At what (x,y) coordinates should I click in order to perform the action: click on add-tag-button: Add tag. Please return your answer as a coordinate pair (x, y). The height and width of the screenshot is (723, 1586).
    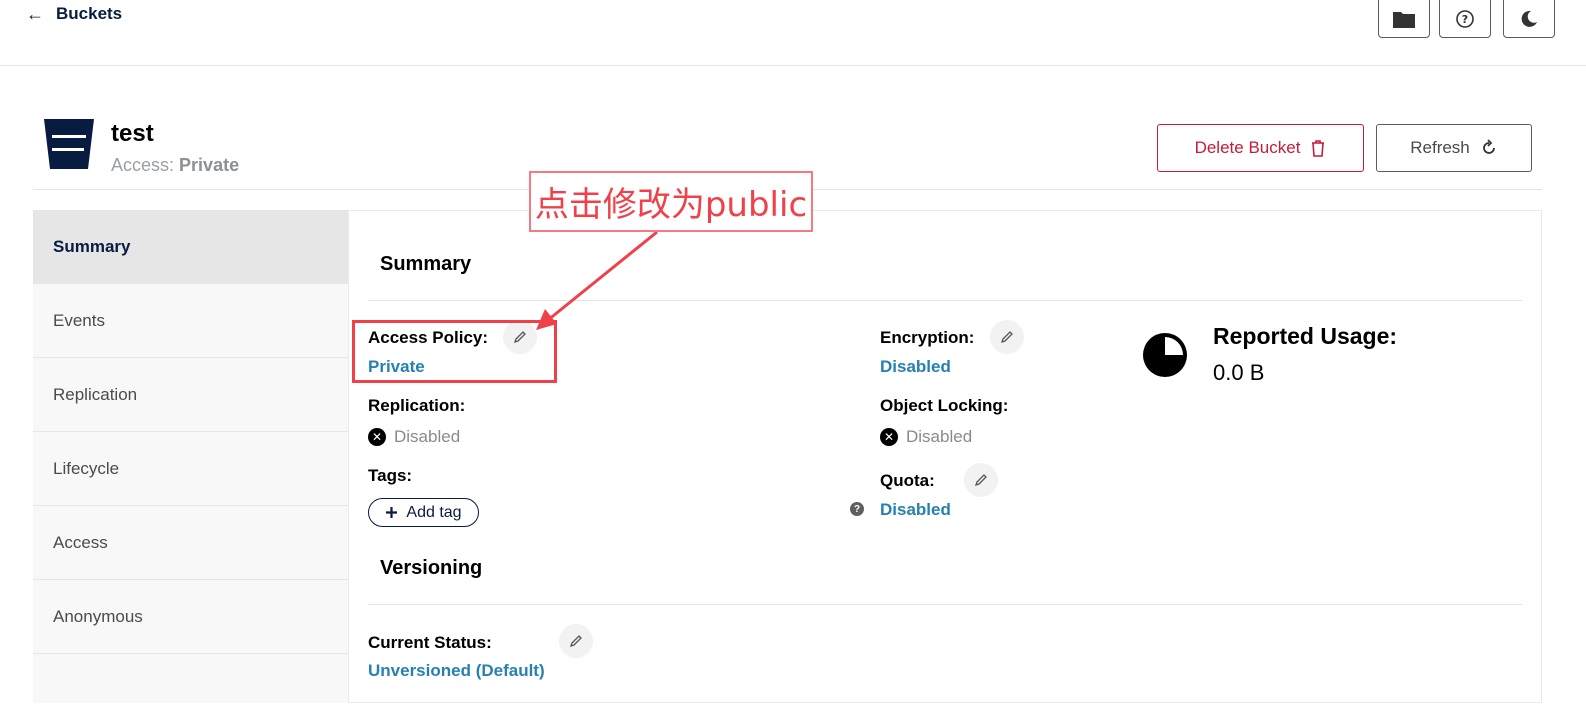
    Looking at the image, I should click on (423, 512).